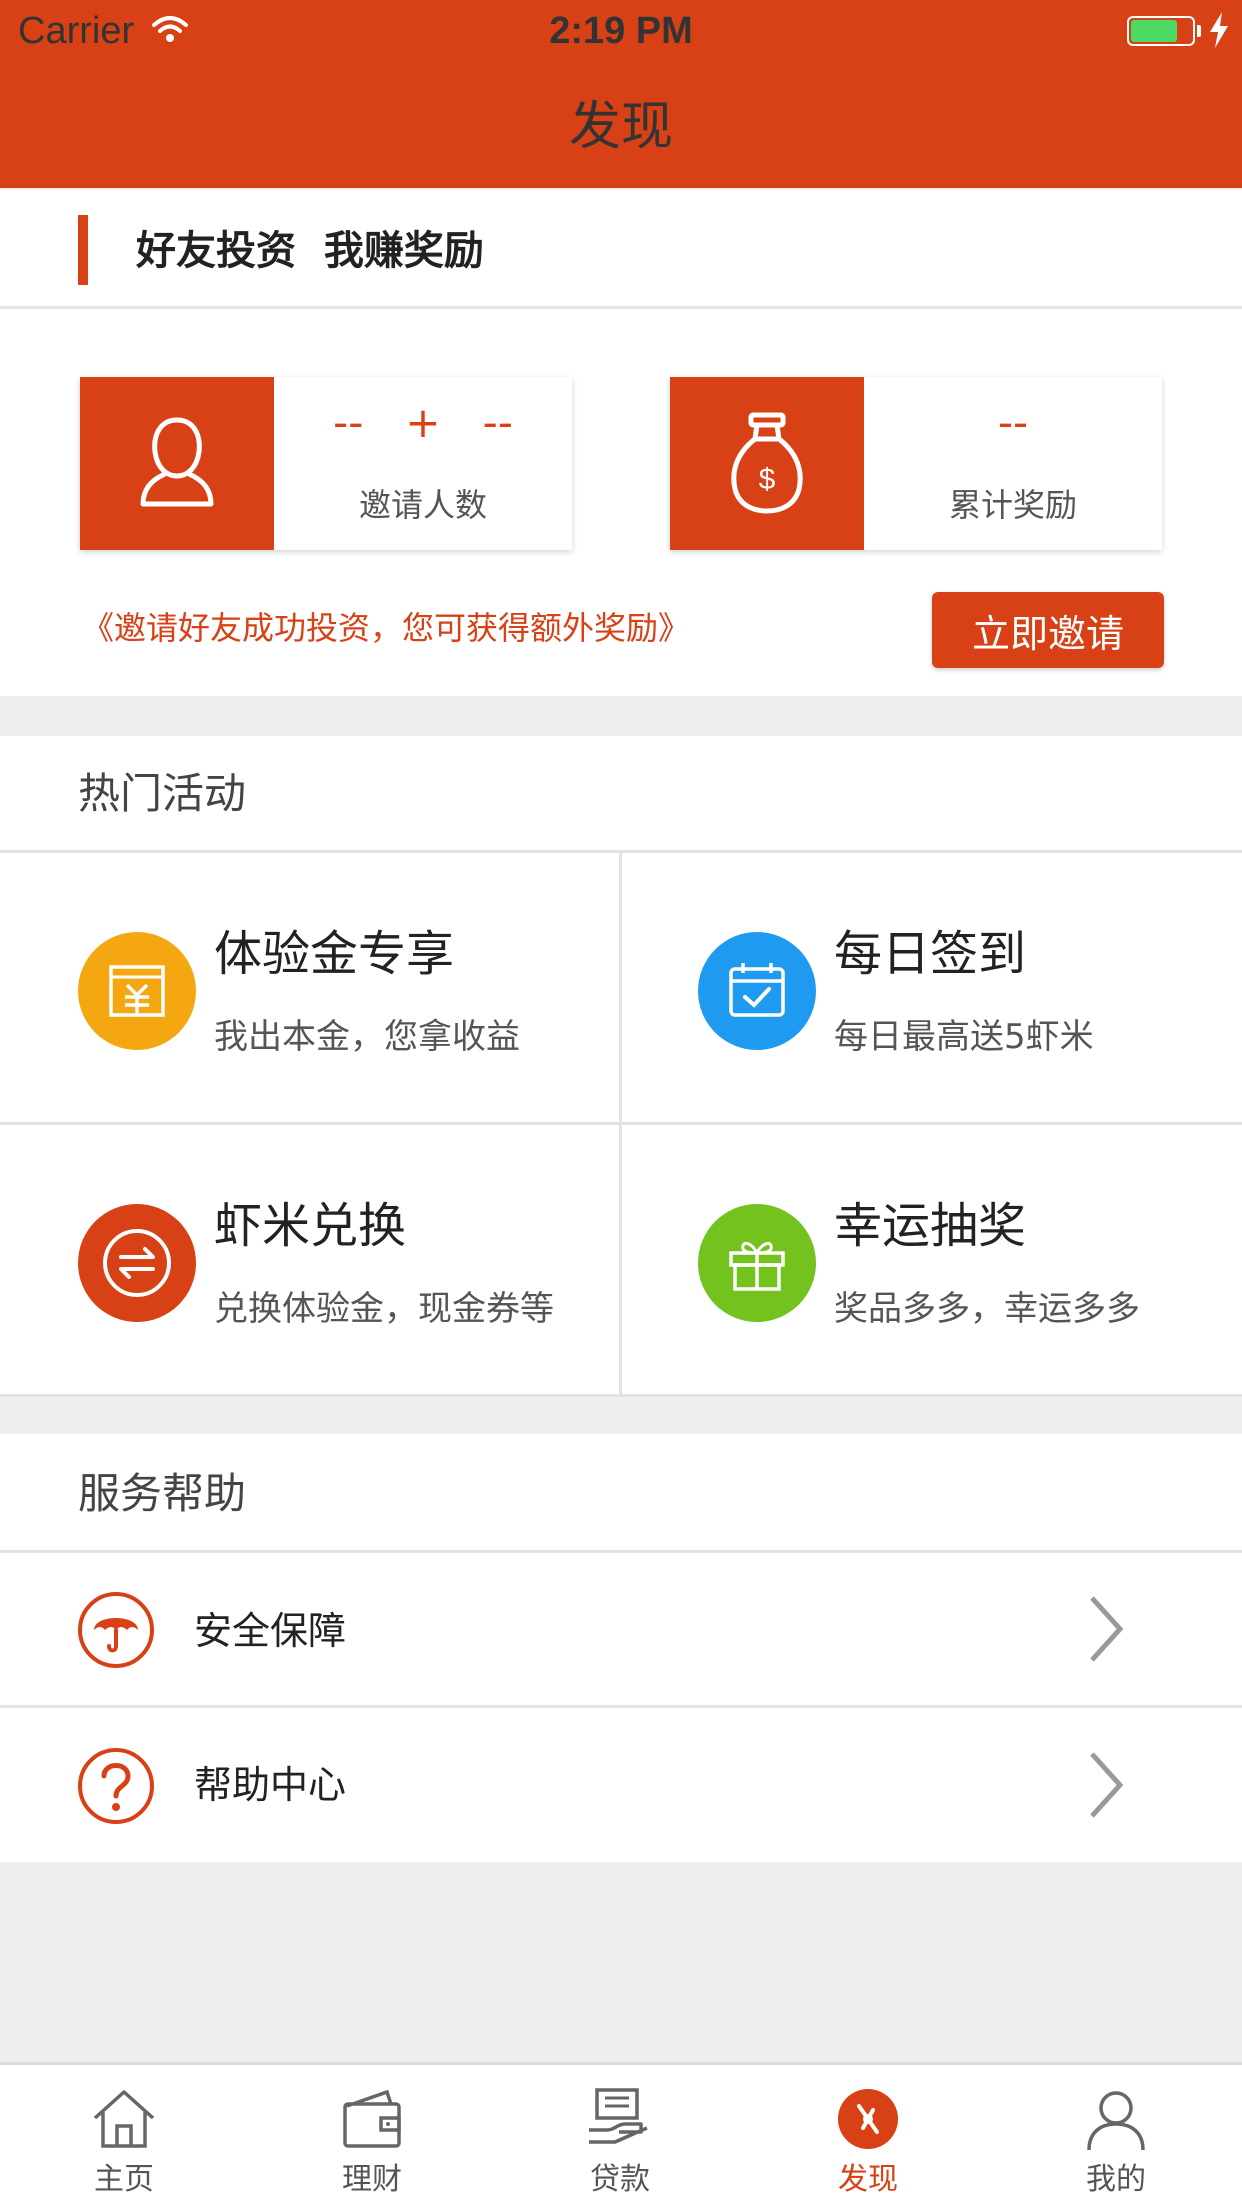 The width and height of the screenshot is (1242, 2208). Describe the element at coordinates (124, 2119) in the screenshot. I see `home-icon` at that location.